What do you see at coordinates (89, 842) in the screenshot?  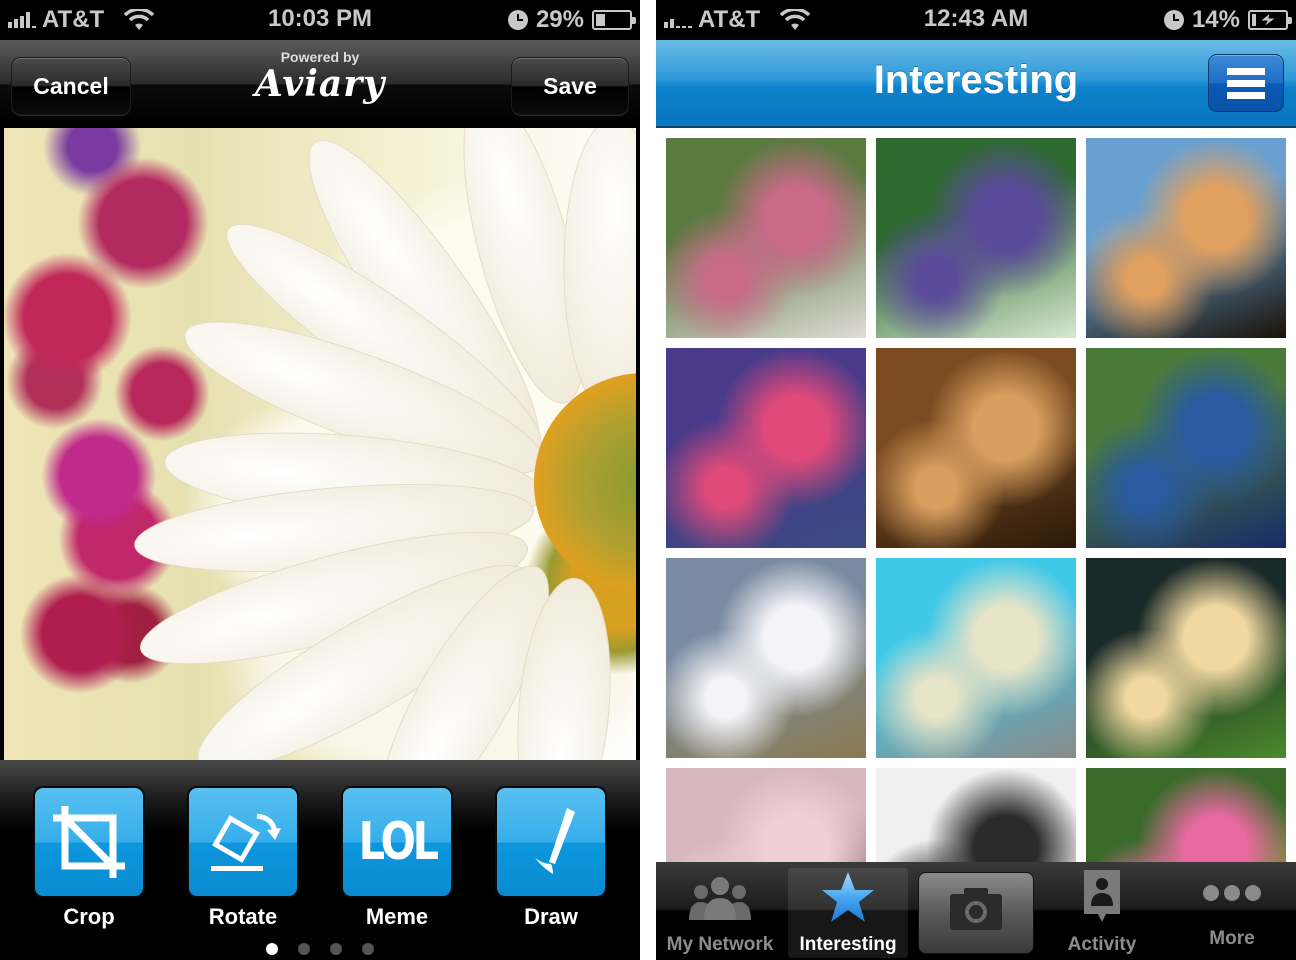 I see `crop-icon` at bounding box center [89, 842].